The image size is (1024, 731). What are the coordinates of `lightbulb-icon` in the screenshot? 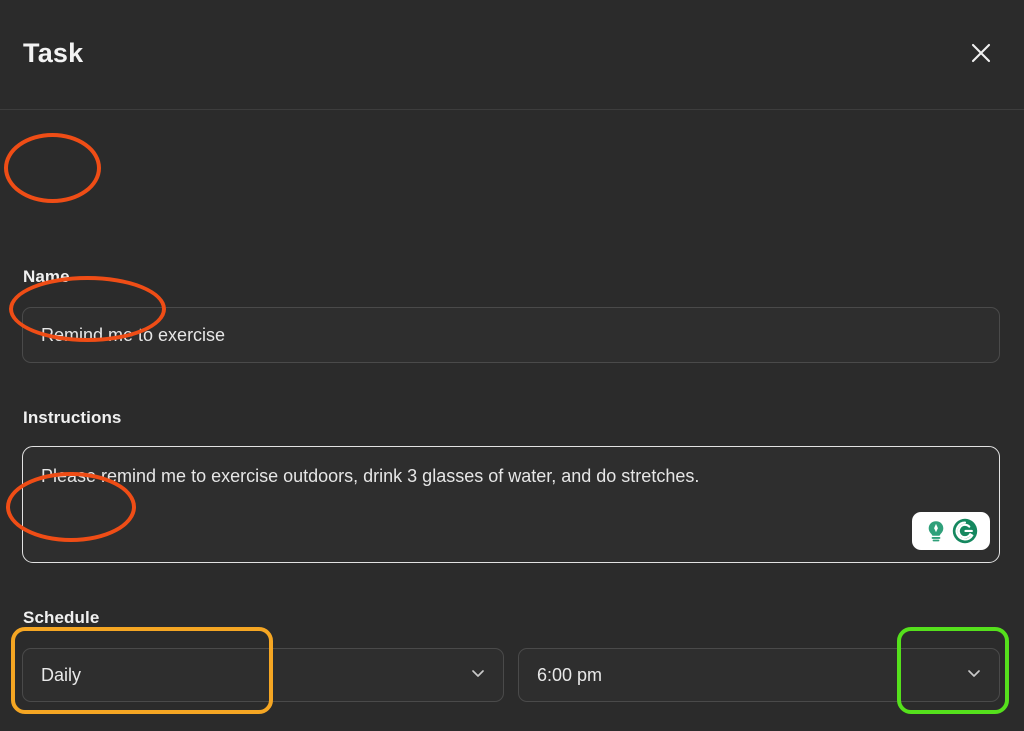 It's located at (936, 531).